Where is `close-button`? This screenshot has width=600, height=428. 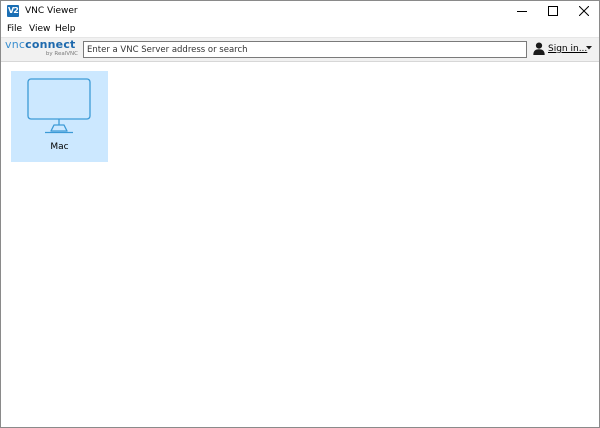 close-button is located at coordinates (584, 11).